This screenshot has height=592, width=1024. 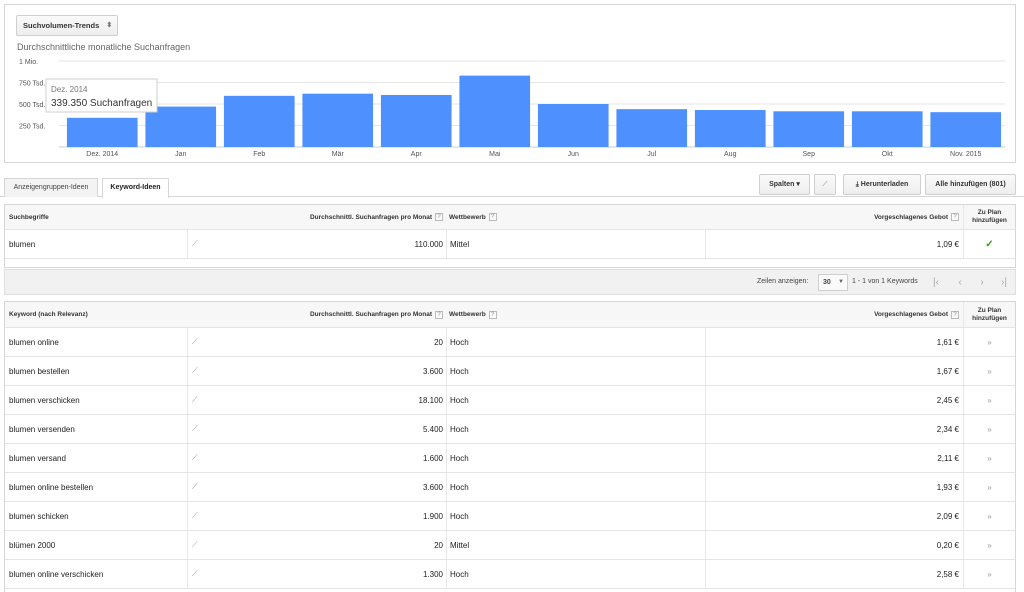 What do you see at coordinates (833, 400) in the screenshot?
I see `bid-cell: 2,45 €` at bounding box center [833, 400].